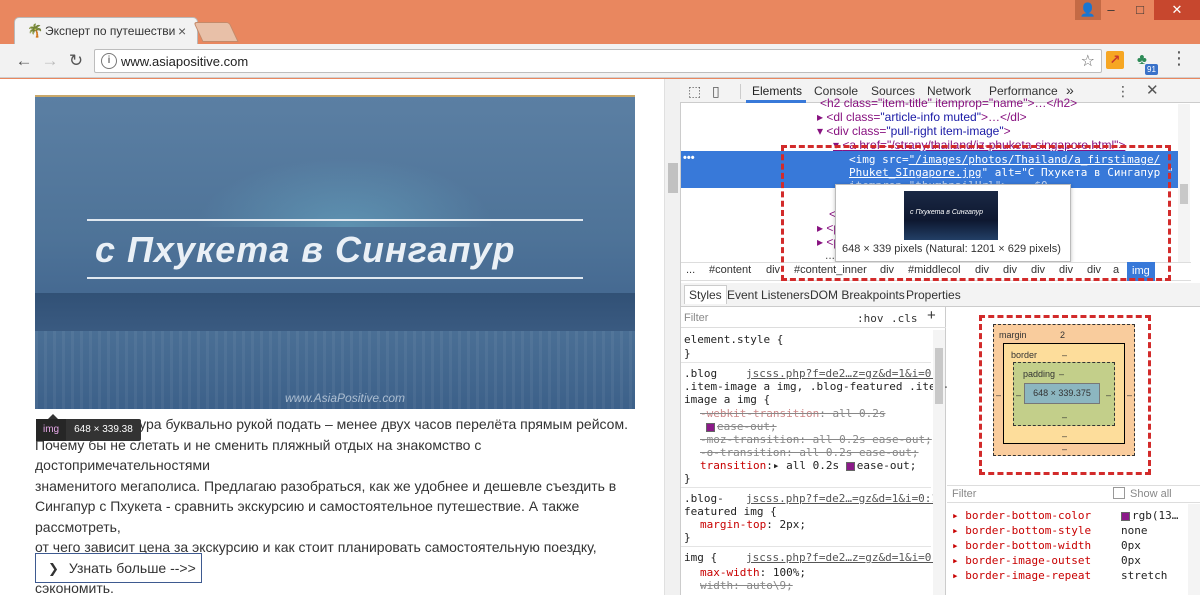 The width and height of the screenshot is (1200, 595). Describe the element at coordinates (730, 270) in the screenshot. I see `breadcrumb-item: #content` at that location.